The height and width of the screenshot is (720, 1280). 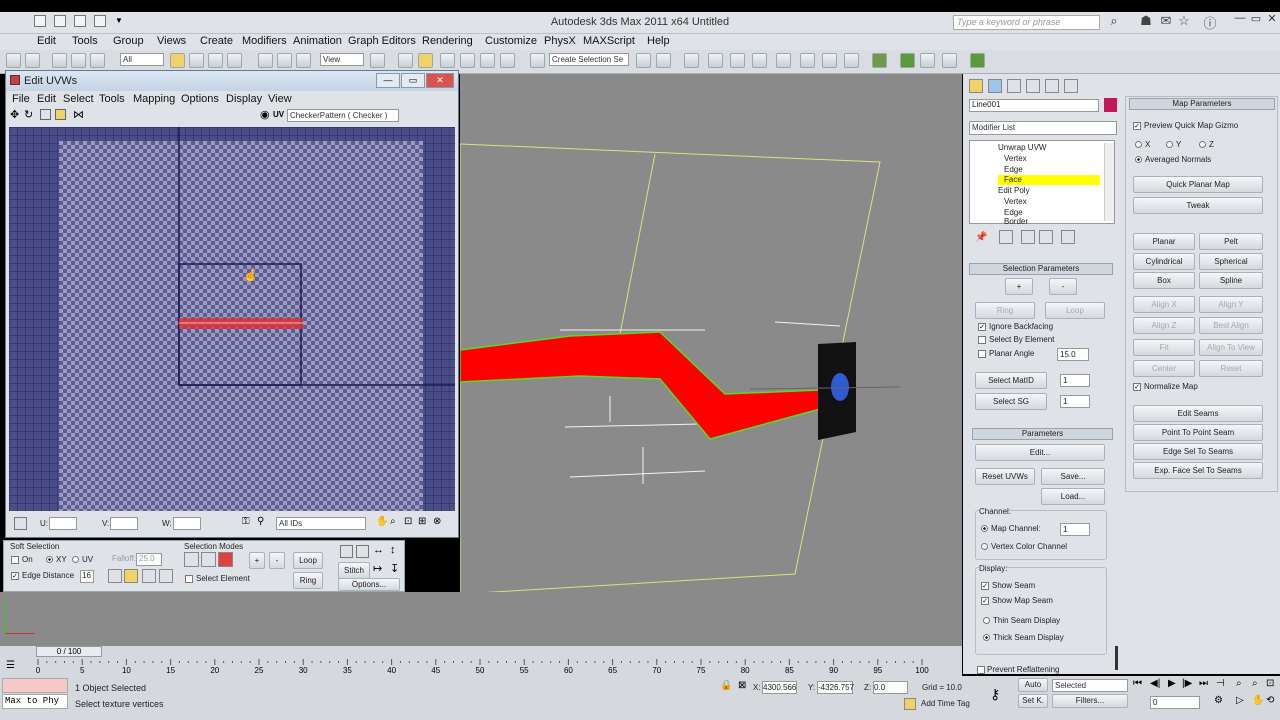 I want to click on material-editor-icon, so click(x=783, y=60).